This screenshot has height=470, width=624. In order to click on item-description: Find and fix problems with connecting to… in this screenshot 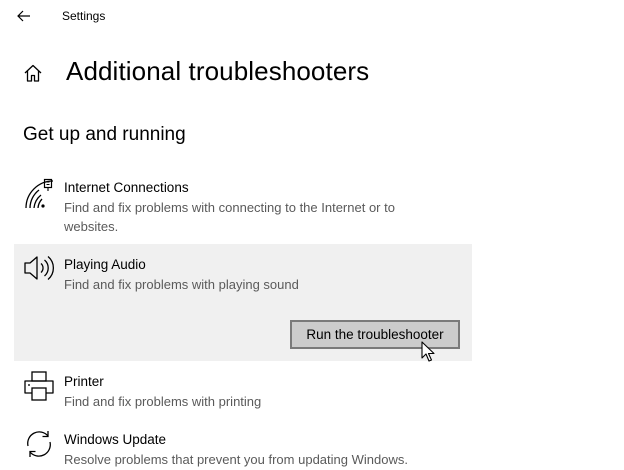, I will do `click(229, 217)`.